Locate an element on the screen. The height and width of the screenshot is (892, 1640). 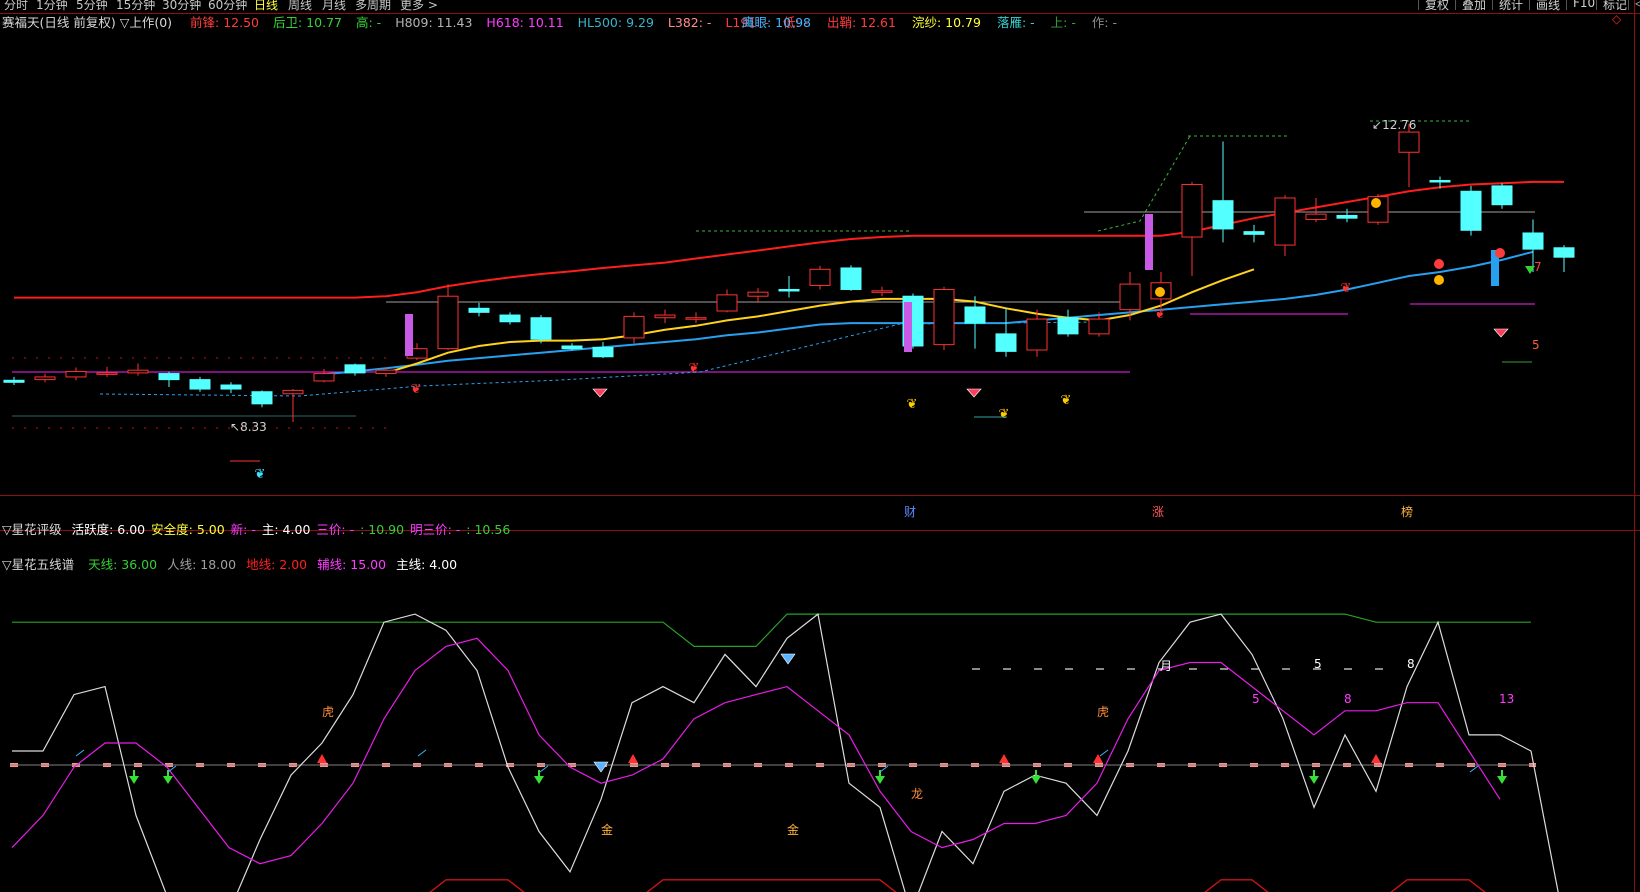
low-price-label: ↖8.33 is located at coordinates (248, 427).